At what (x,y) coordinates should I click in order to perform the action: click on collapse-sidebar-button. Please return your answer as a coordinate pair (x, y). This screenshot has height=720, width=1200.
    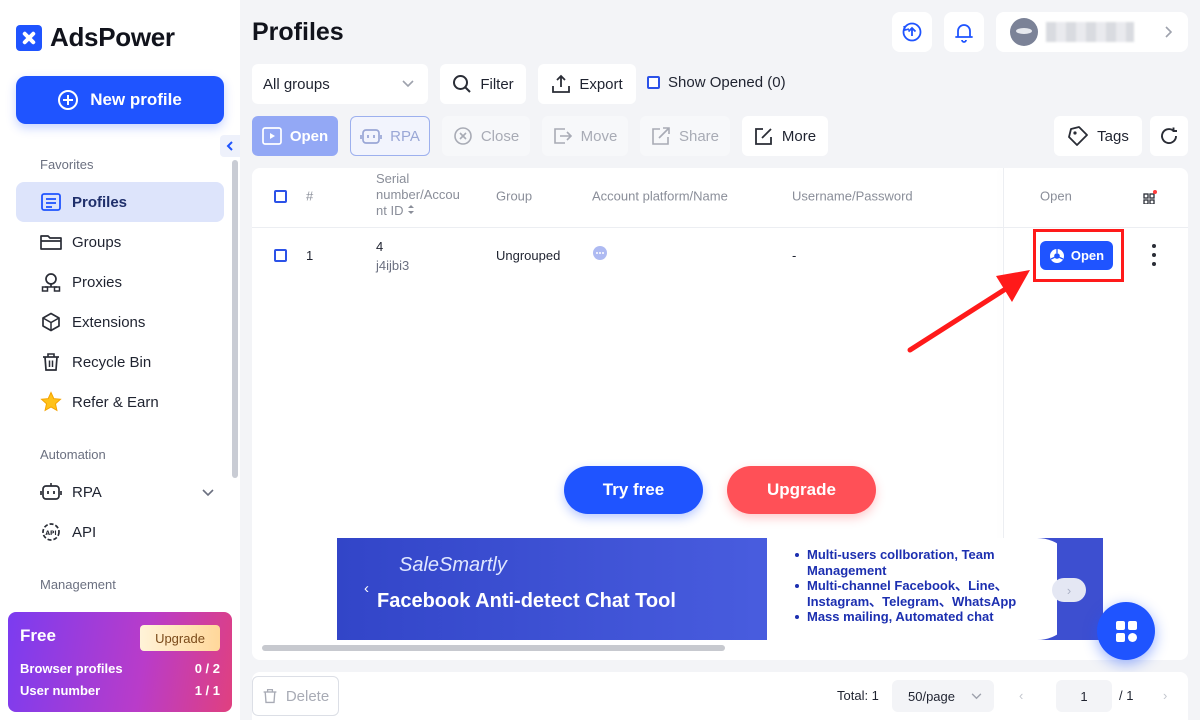
    Looking at the image, I should click on (230, 146).